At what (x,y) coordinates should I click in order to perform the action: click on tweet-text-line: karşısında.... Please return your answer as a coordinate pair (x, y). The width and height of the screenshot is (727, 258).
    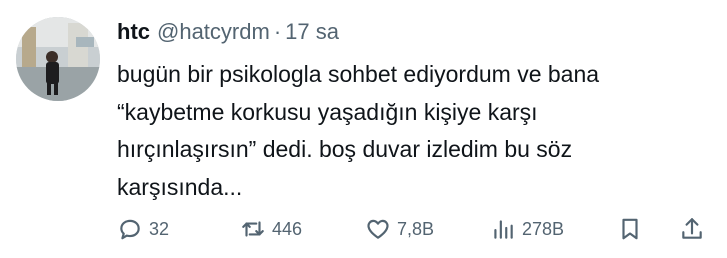
    Looking at the image, I should click on (180, 186).